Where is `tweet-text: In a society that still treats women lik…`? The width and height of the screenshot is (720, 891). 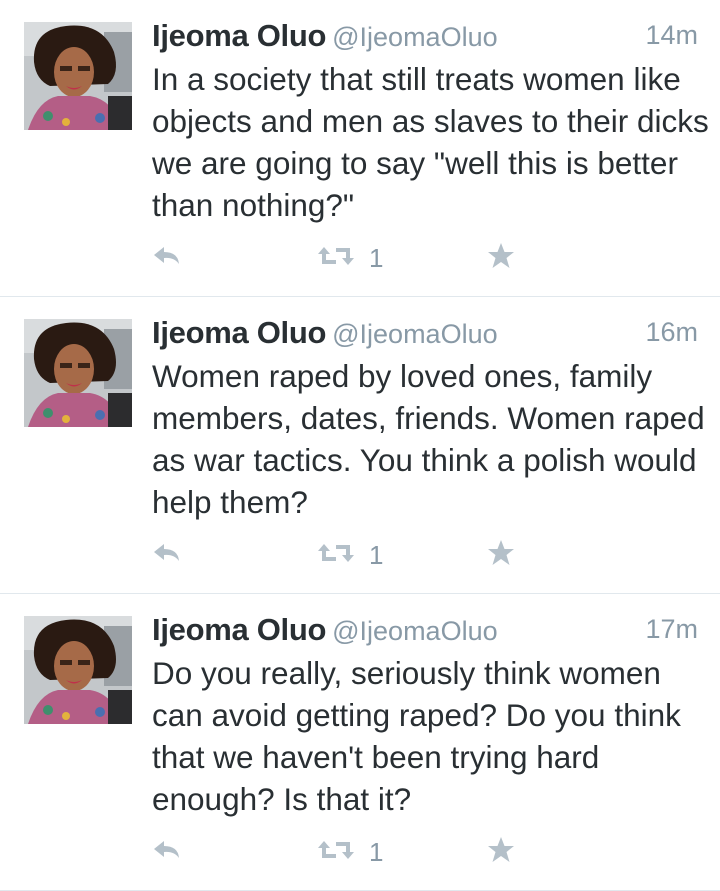 tweet-text: In a society that still treats women lik… is located at coordinates (430, 142).